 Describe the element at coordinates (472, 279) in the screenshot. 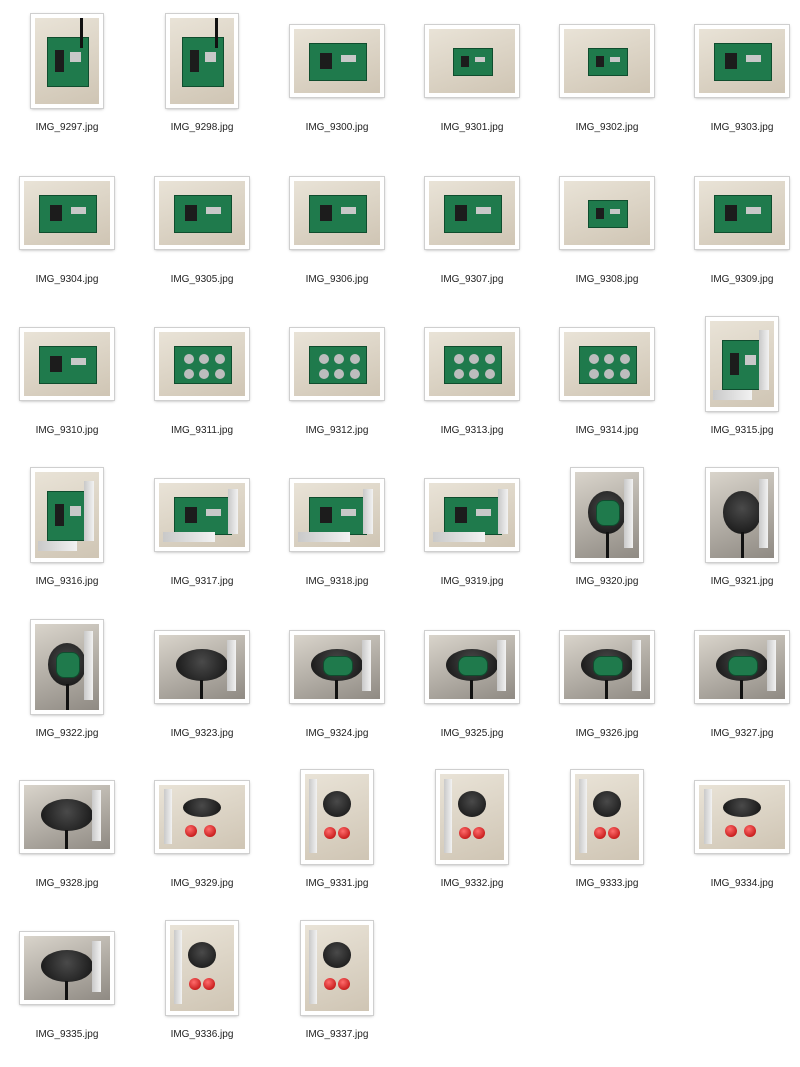

I see `file-name-label: IMG_9307.jpg` at that location.